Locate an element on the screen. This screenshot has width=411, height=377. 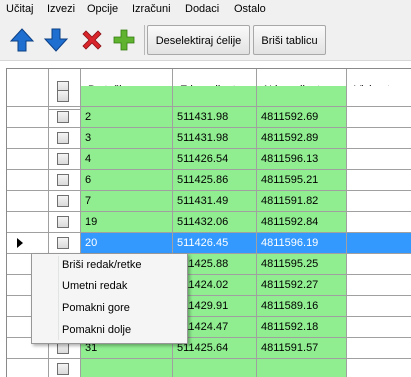
cell-id: 3 is located at coordinates (127, 138).